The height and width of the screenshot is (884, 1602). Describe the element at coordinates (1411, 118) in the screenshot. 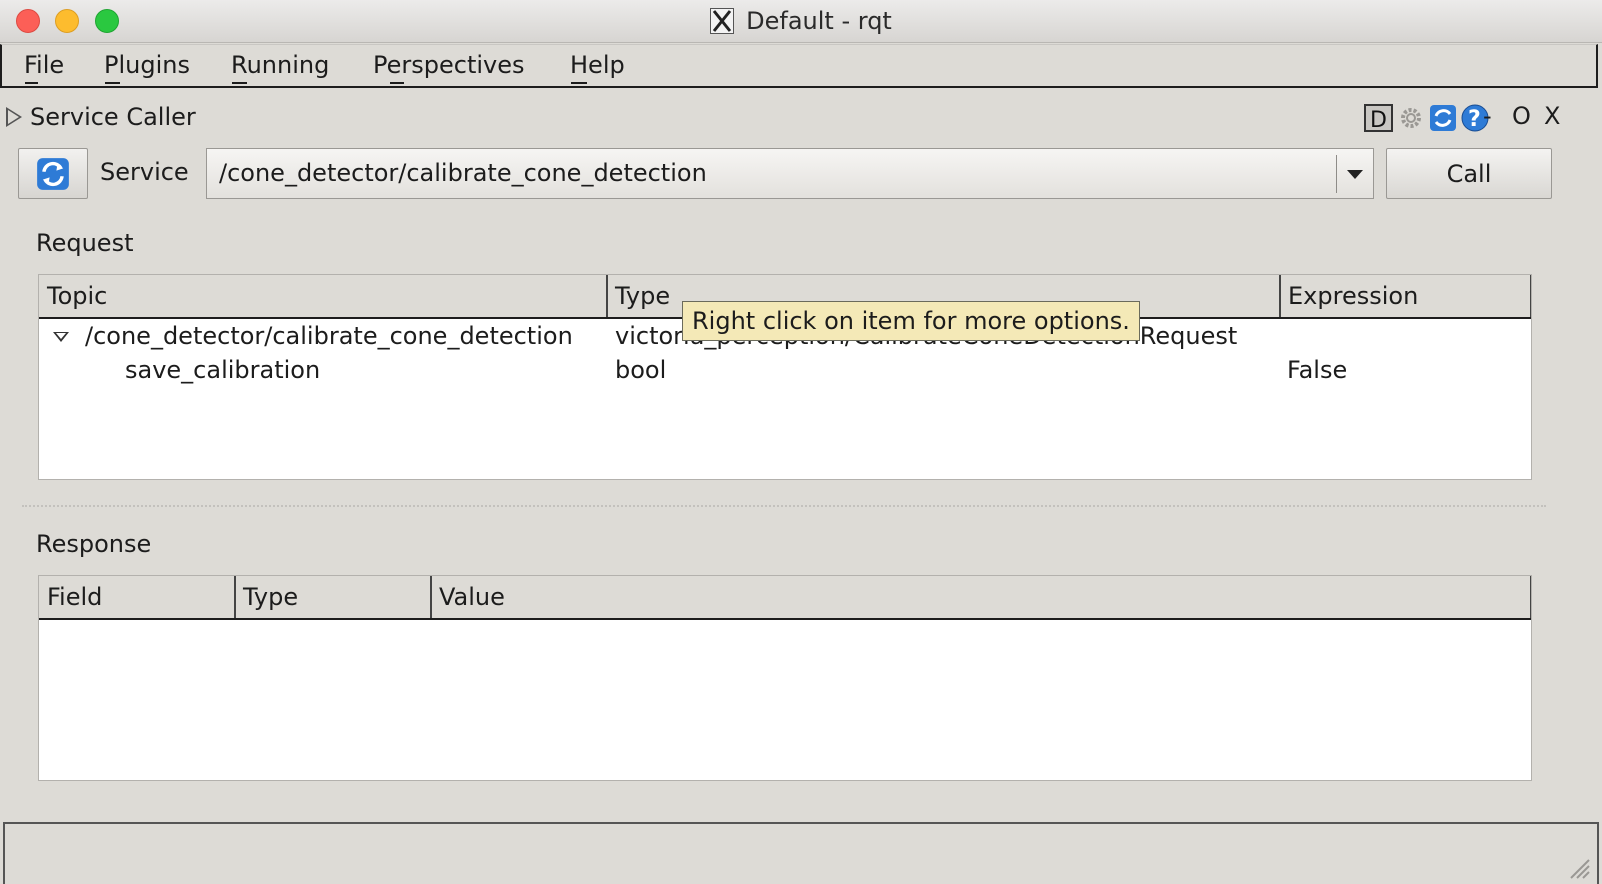

I see `gear-icon` at that location.